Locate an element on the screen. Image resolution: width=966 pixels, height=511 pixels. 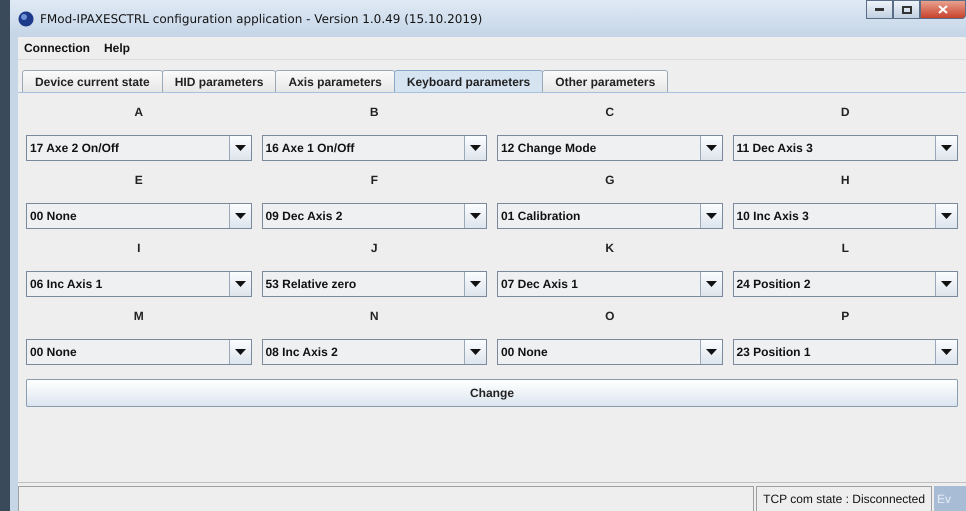
key-dropdown: 08 Inc Axis 2 is located at coordinates (374, 352).